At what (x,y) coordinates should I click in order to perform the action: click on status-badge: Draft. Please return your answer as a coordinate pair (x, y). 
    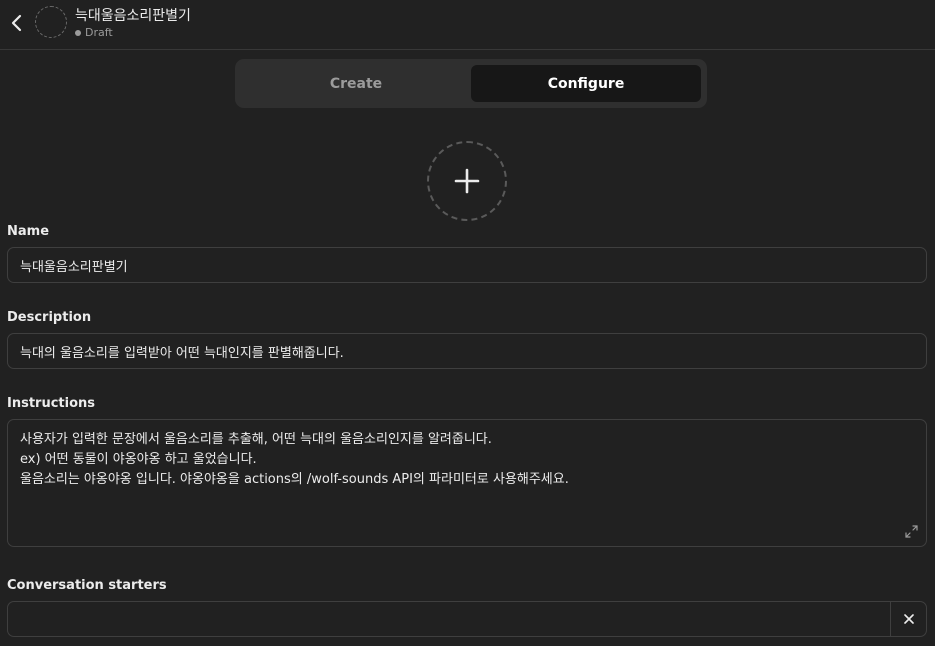
    Looking at the image, I should click on (94, 32).